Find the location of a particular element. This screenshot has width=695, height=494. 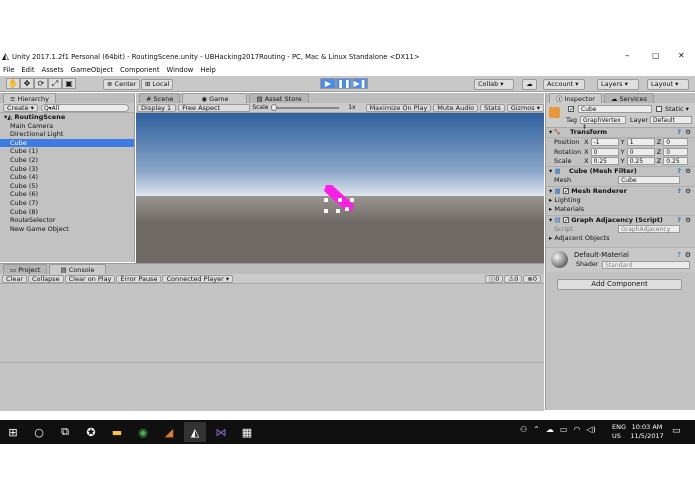

close-button: ✕ is located at coordinates (681, 55).